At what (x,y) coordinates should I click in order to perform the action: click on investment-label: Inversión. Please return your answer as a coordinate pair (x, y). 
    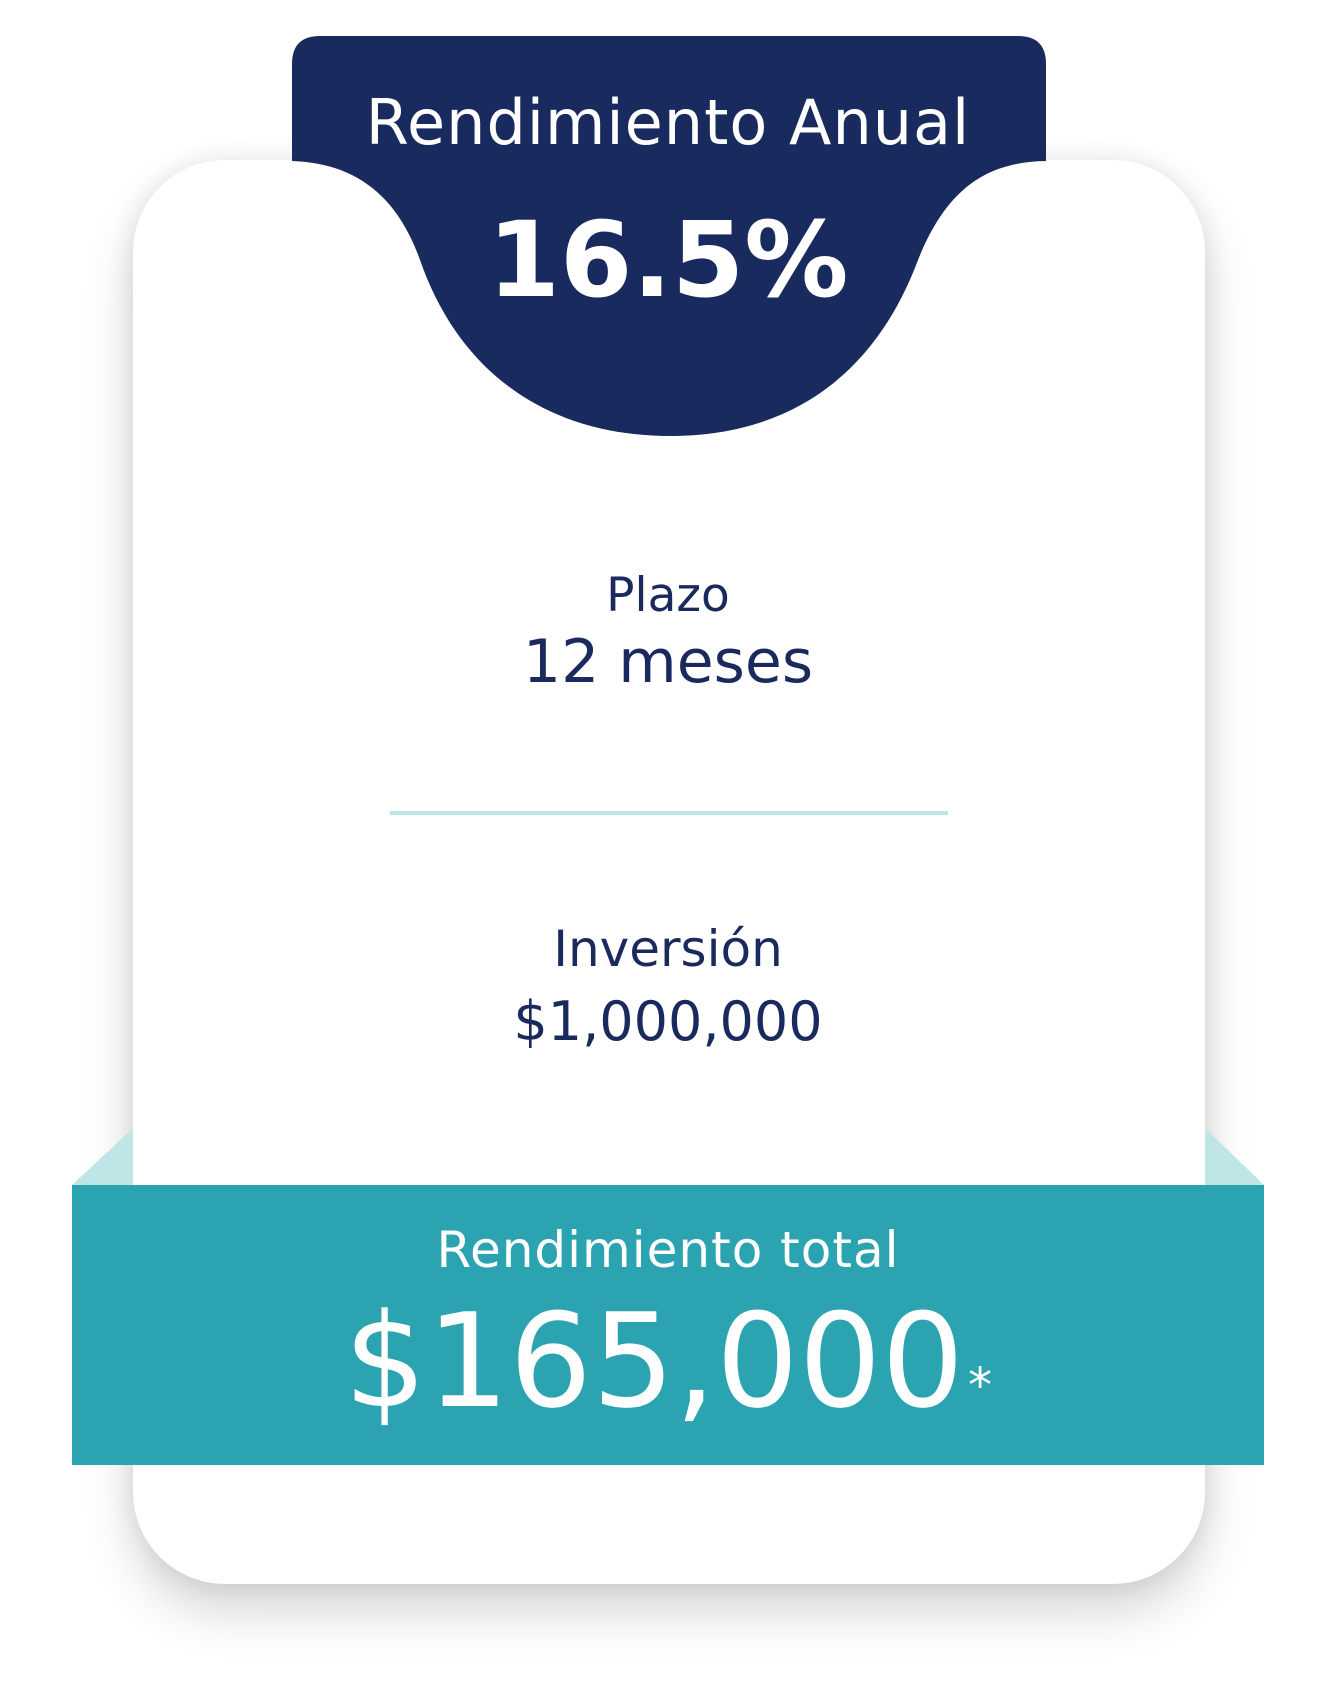
    Looking at the image, I should click on (668, 949).